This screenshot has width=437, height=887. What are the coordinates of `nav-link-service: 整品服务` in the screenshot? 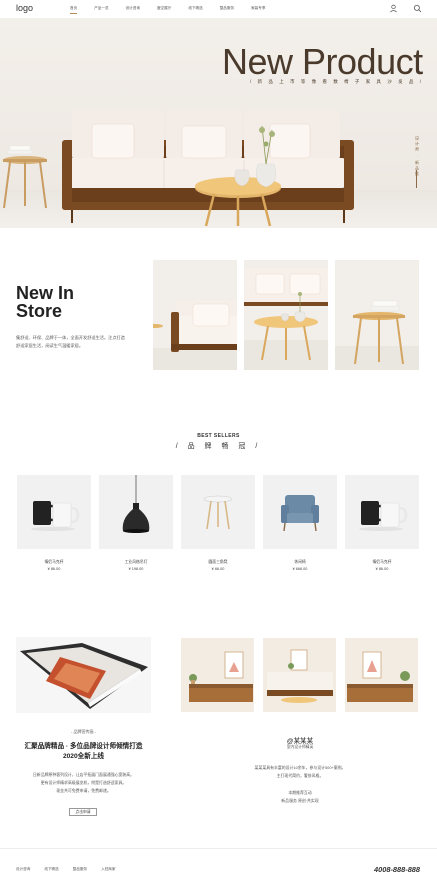 It's located at (227, 8).